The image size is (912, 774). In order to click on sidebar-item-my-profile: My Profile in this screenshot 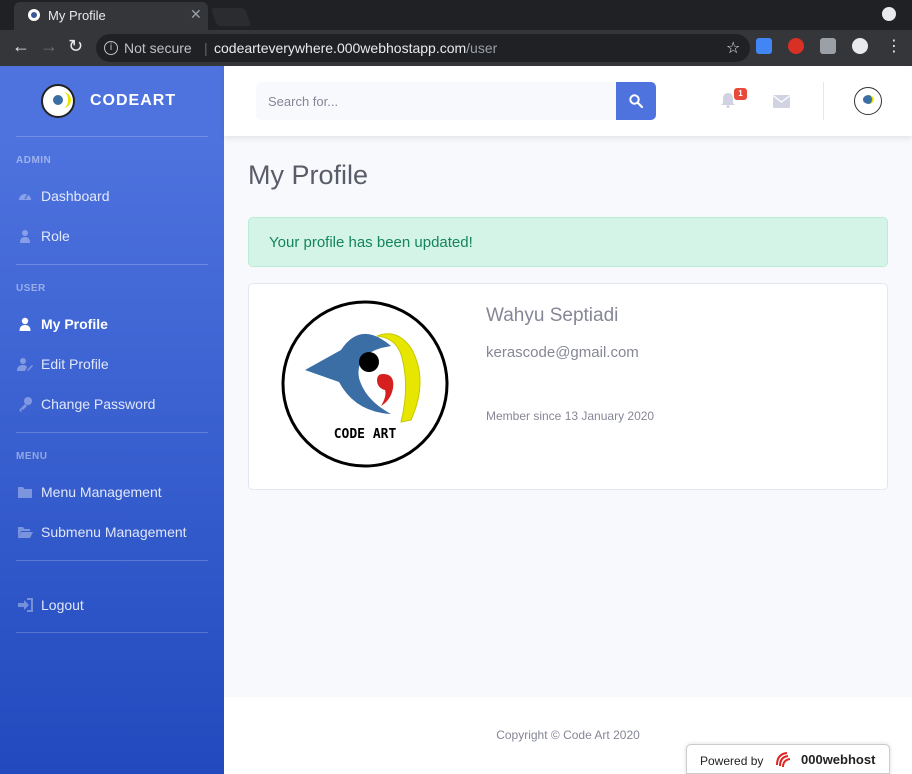, I will do `click(112, 324)`.